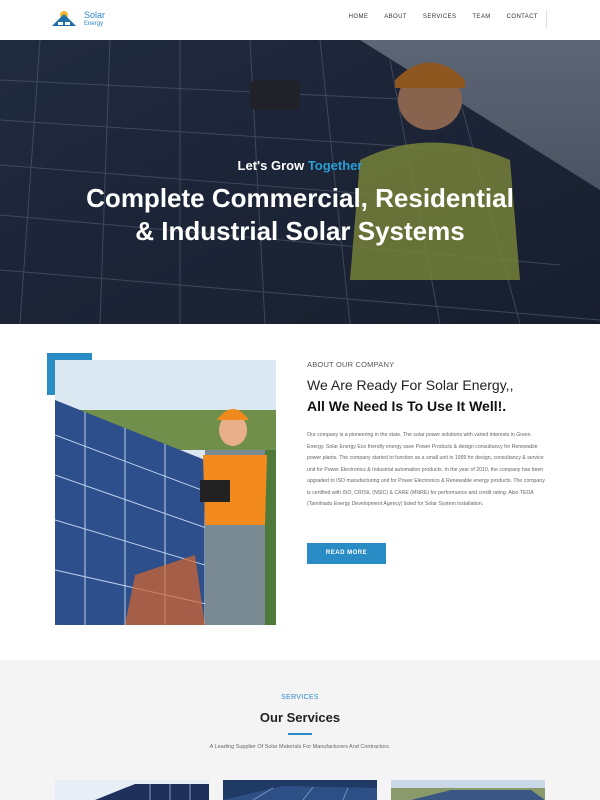 This screenshot has height=800, width=600. I want to click on worker-solar-panels-image, so click(165, 492).